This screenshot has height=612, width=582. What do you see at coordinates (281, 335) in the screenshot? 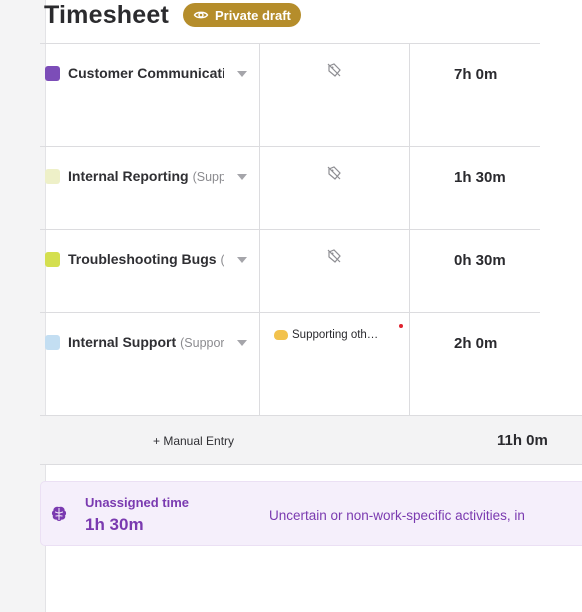
I see `handshake-icon` at bounding box center [281, 335].